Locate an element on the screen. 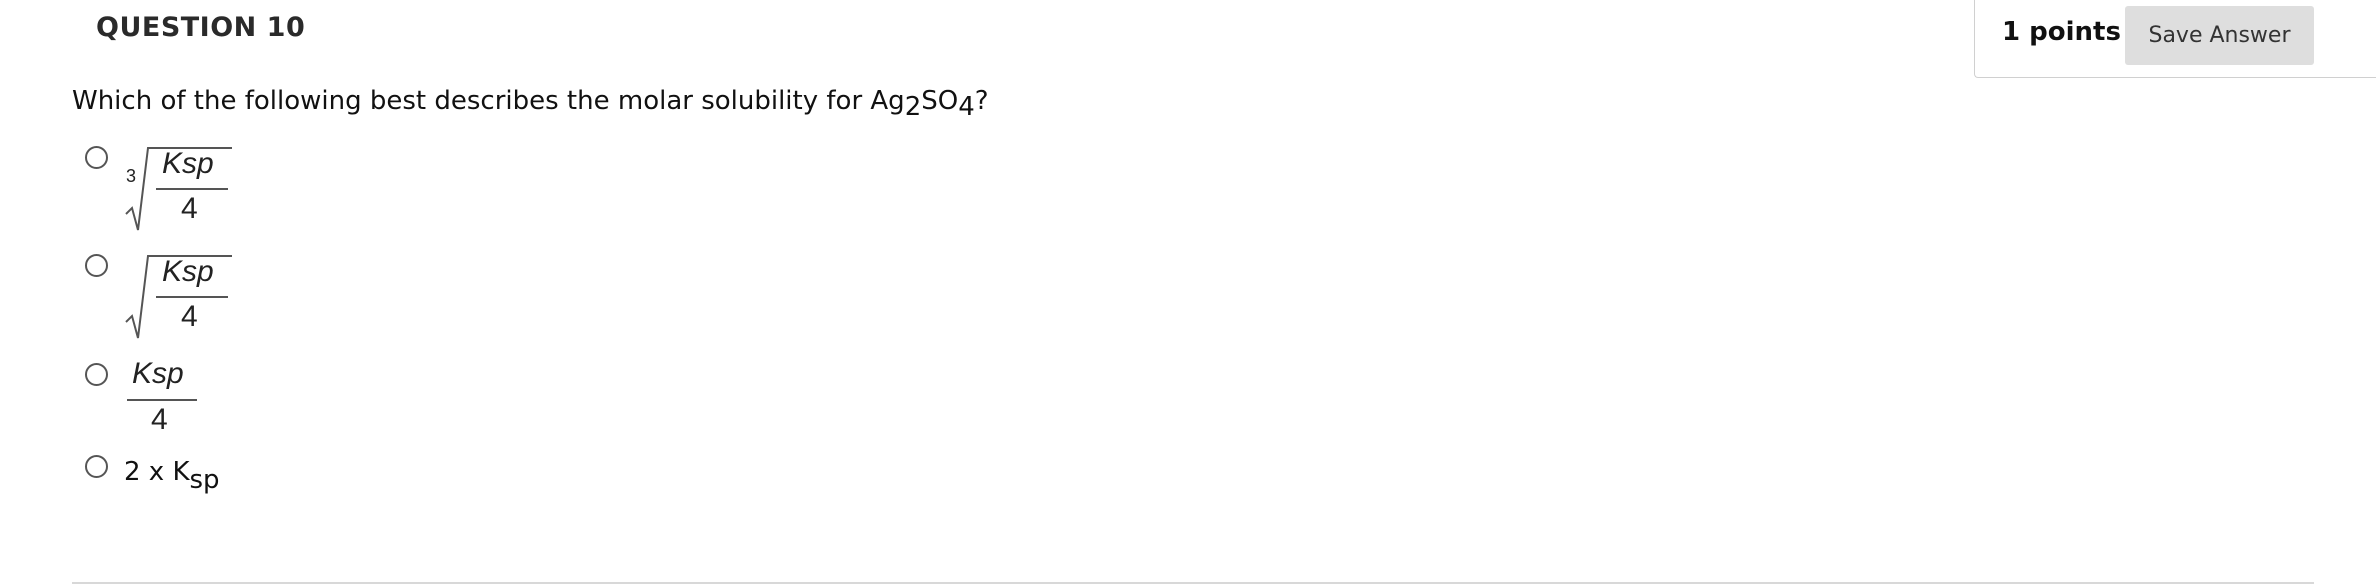 The image size is (2376, 586). option-4-text: 2 x K is located at coordinates (157, 472).